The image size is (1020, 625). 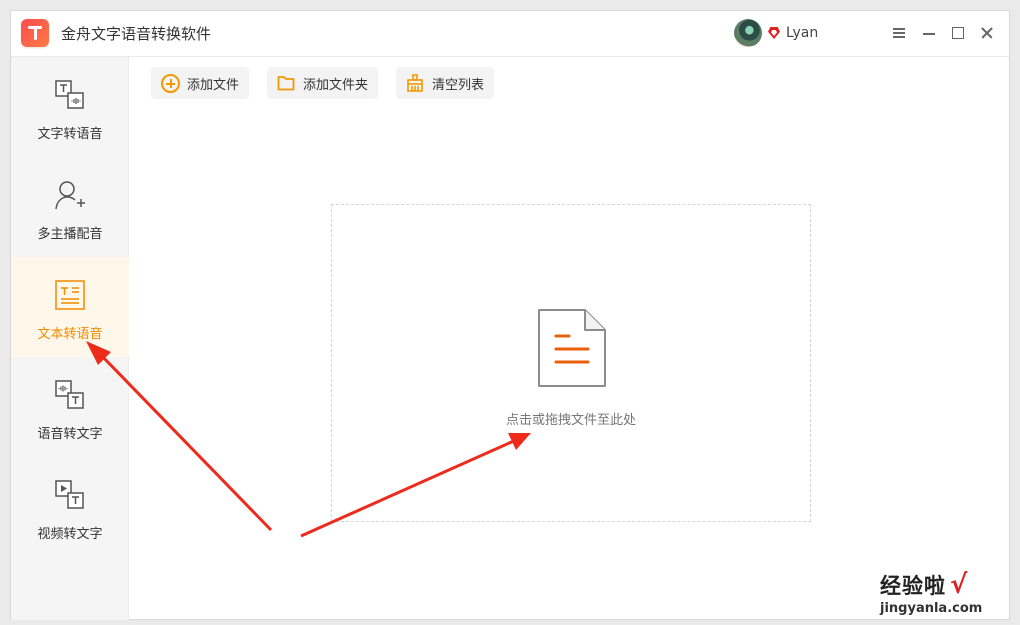 I want to click on sidebar-item-label: 文本转语音, so click(x=70, y=334).